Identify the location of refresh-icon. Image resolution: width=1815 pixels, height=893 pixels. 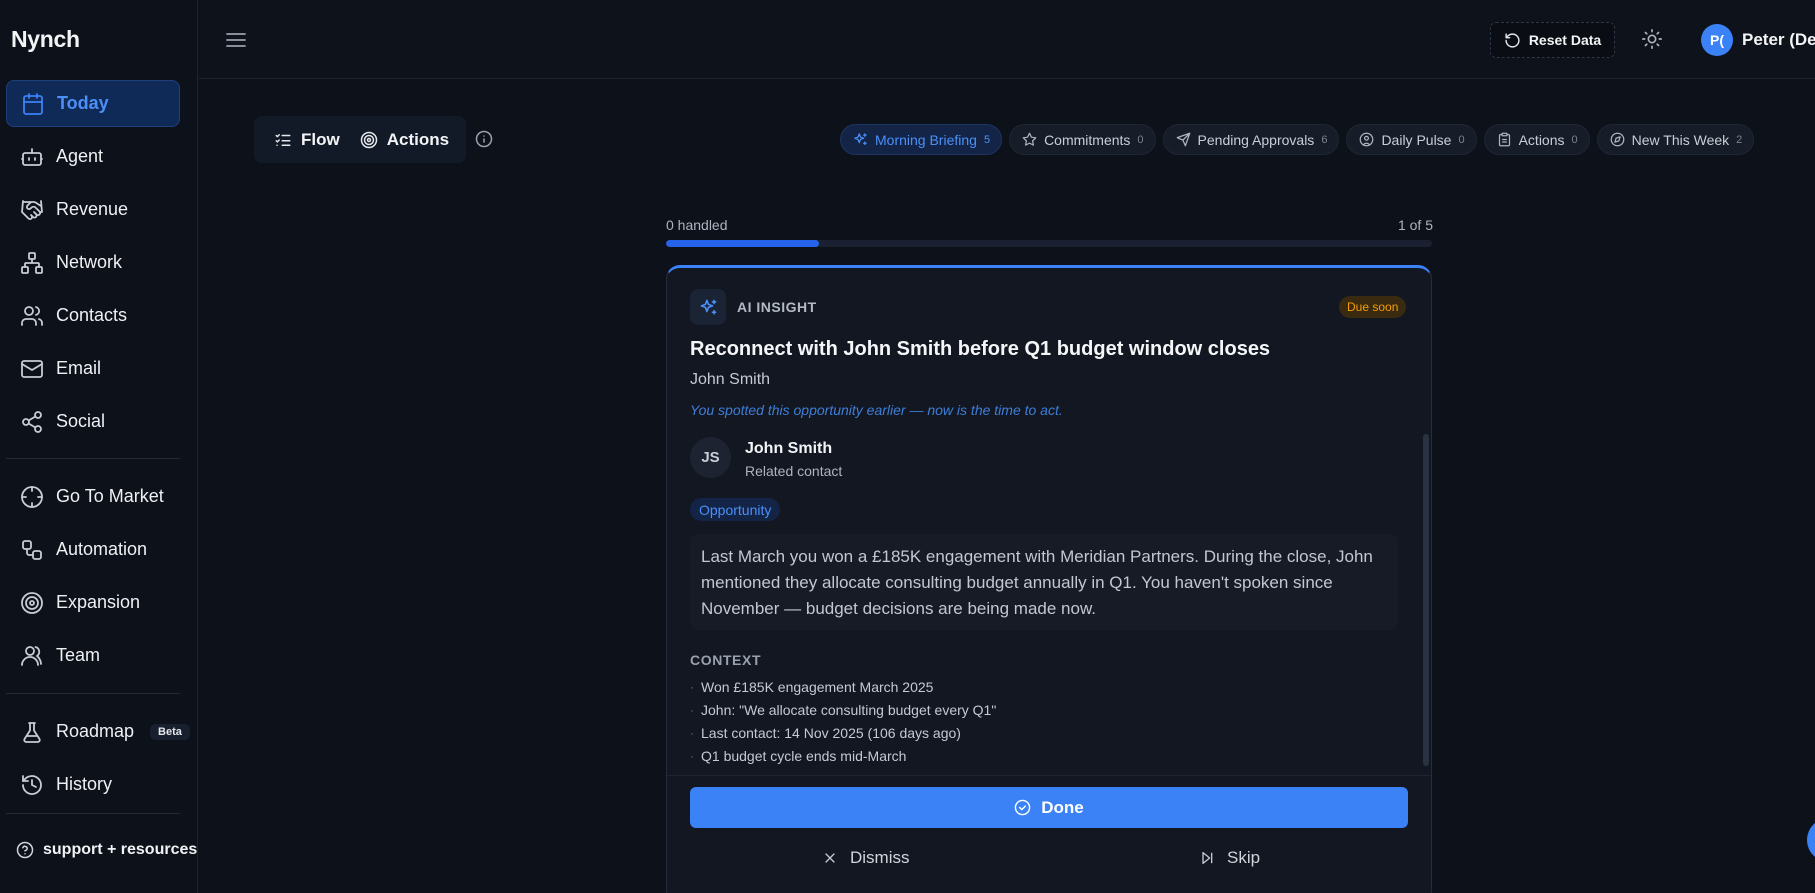
(1512, 40).